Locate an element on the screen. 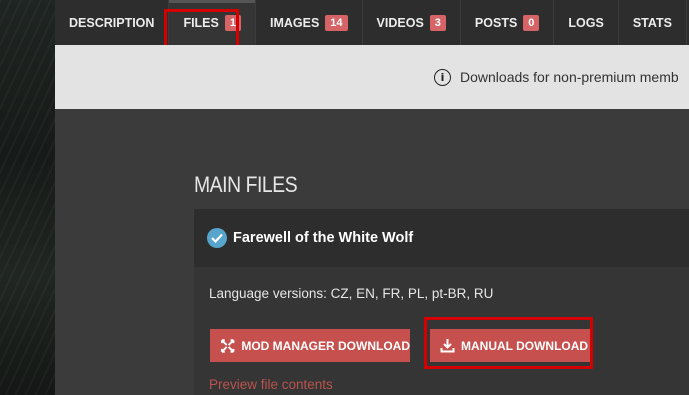 This screenshot has width=689, height=395. tab-posts: POSTS 0 is located at coordinates (508, 22).